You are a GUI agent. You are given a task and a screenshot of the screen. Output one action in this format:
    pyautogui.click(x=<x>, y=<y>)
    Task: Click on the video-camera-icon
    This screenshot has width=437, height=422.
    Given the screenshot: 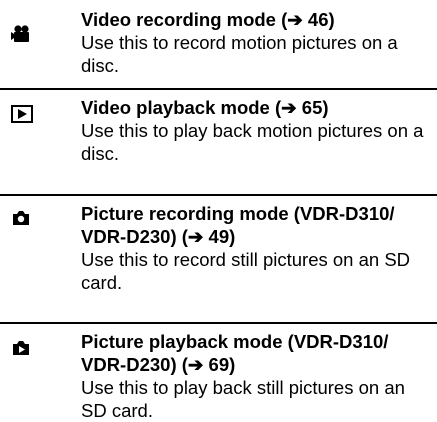 What is the action you would take?
    pyautogui.click(x=21, y=34)
    